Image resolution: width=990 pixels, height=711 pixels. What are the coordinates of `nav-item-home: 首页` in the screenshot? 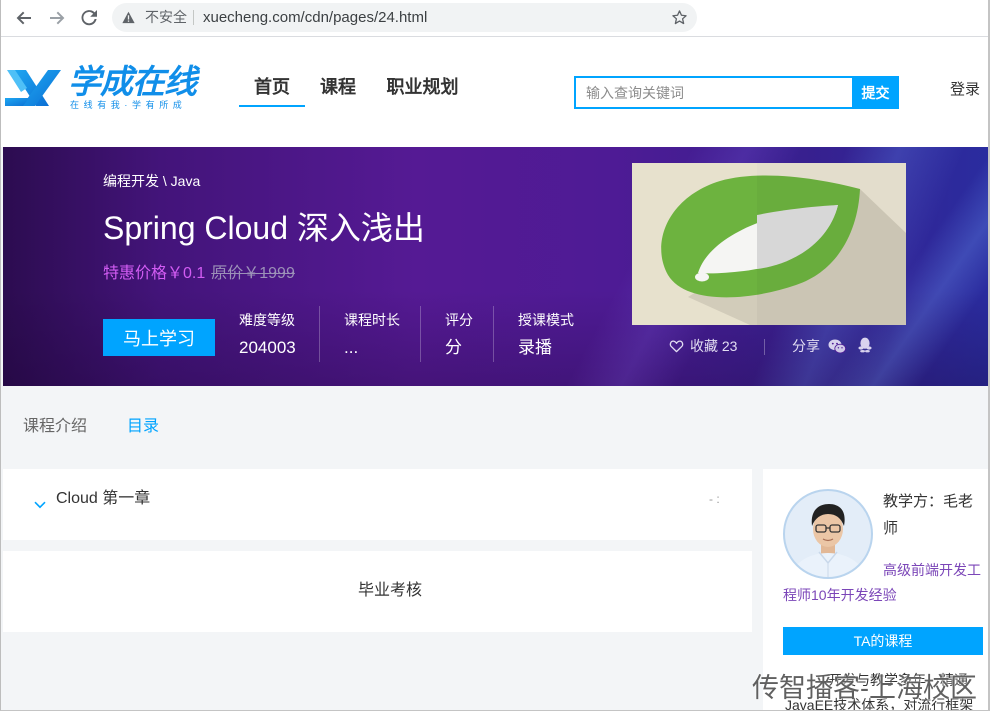 It's located at (272, 87).